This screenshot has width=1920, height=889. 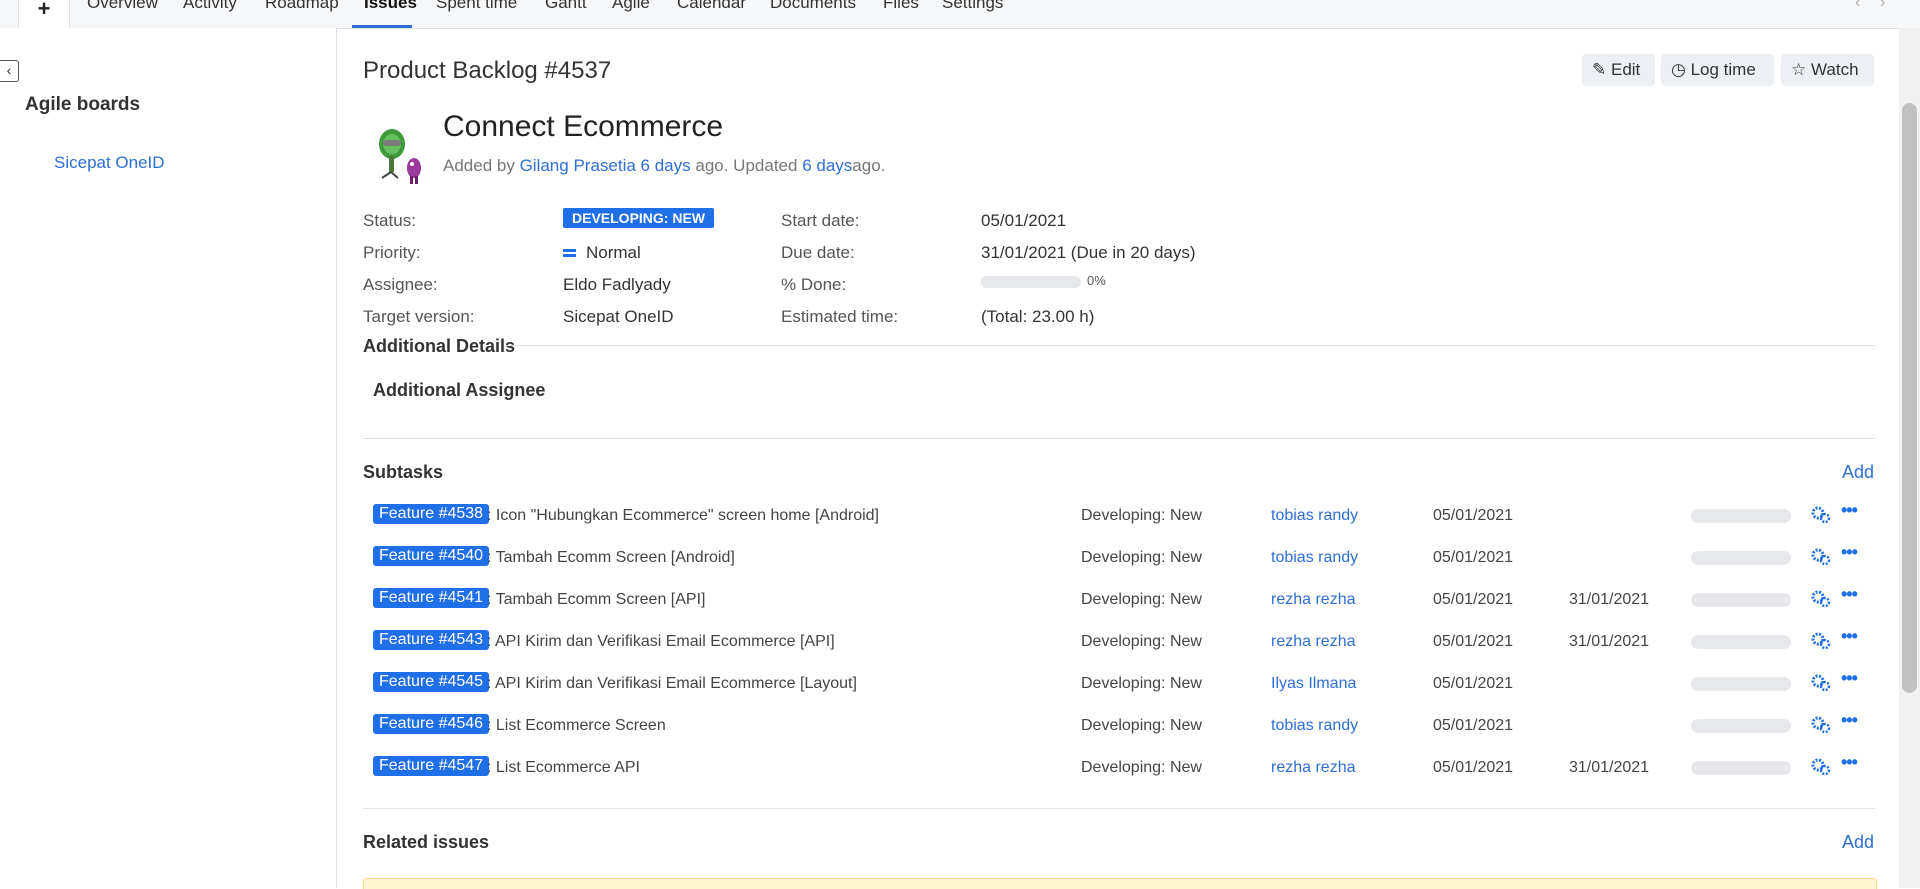 I want to click on priority-label: Priority:, so click(x=392, y=252).